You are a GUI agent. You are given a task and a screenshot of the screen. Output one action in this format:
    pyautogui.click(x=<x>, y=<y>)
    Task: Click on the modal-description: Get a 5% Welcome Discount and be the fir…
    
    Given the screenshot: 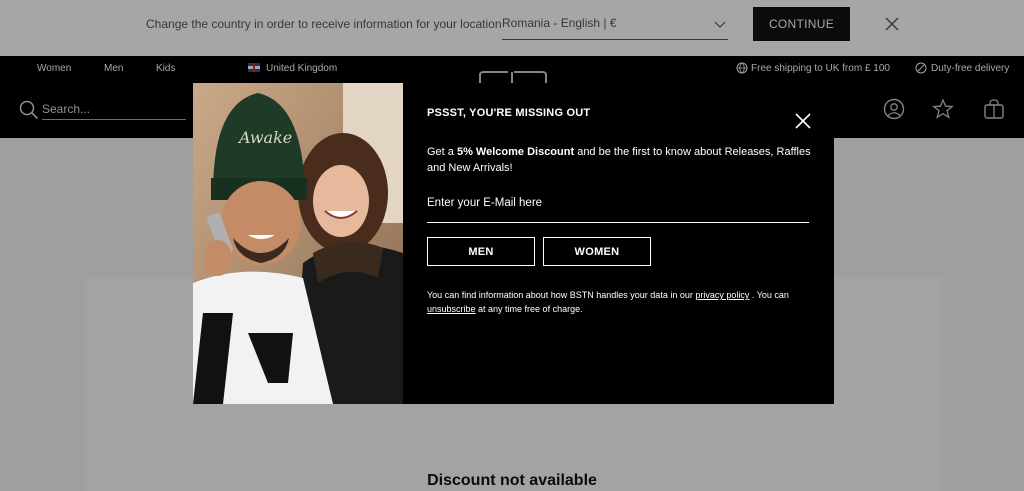 What is the action you would take?
    pyautogui.click(x=622, y=160)
    